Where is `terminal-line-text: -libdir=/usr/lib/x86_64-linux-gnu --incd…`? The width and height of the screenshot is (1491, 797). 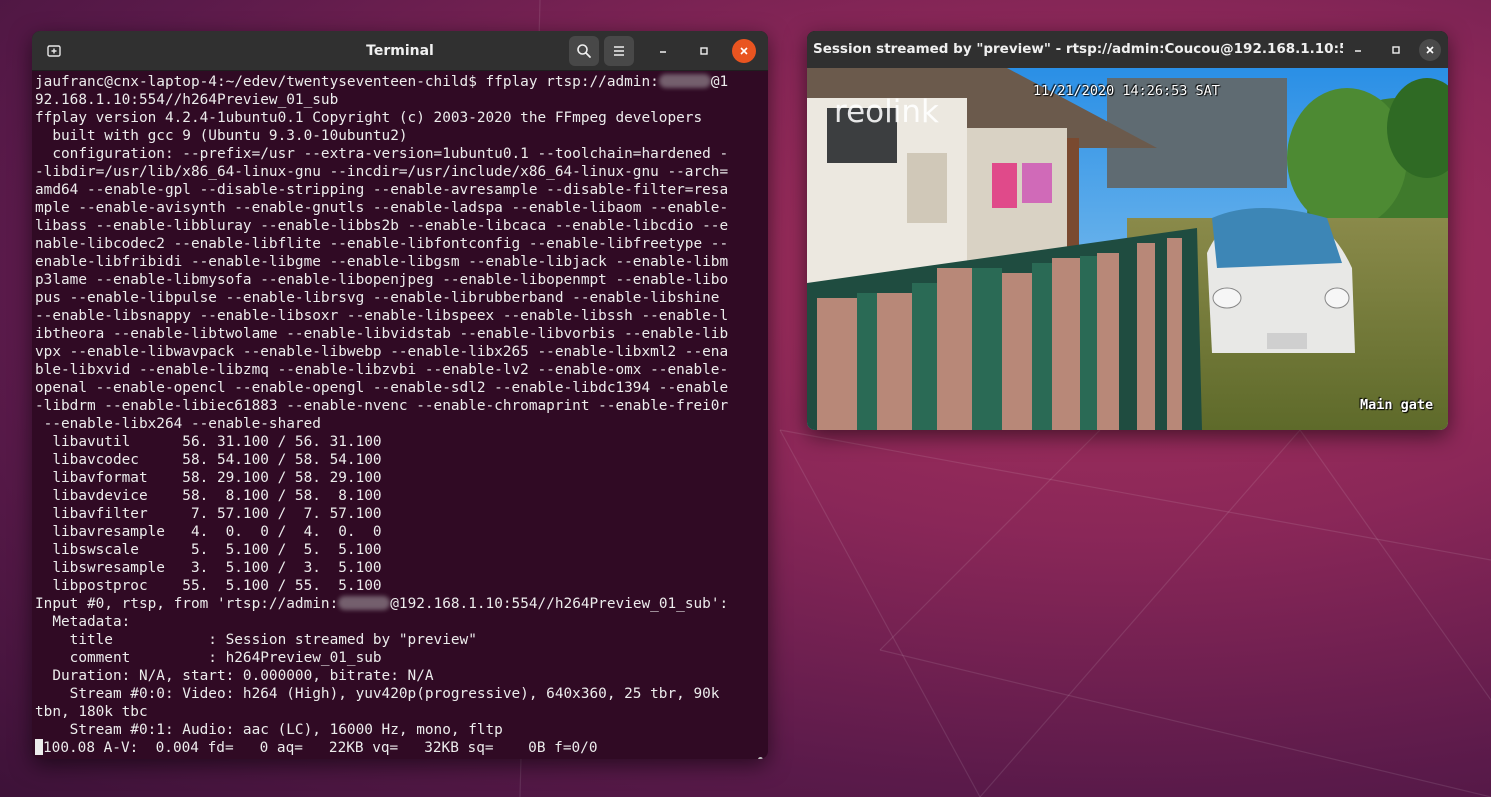
terminal-line-text: -libdir=/usr/lib/x86_64-linux-gnu --incd… is located at coordinates (382, 172).